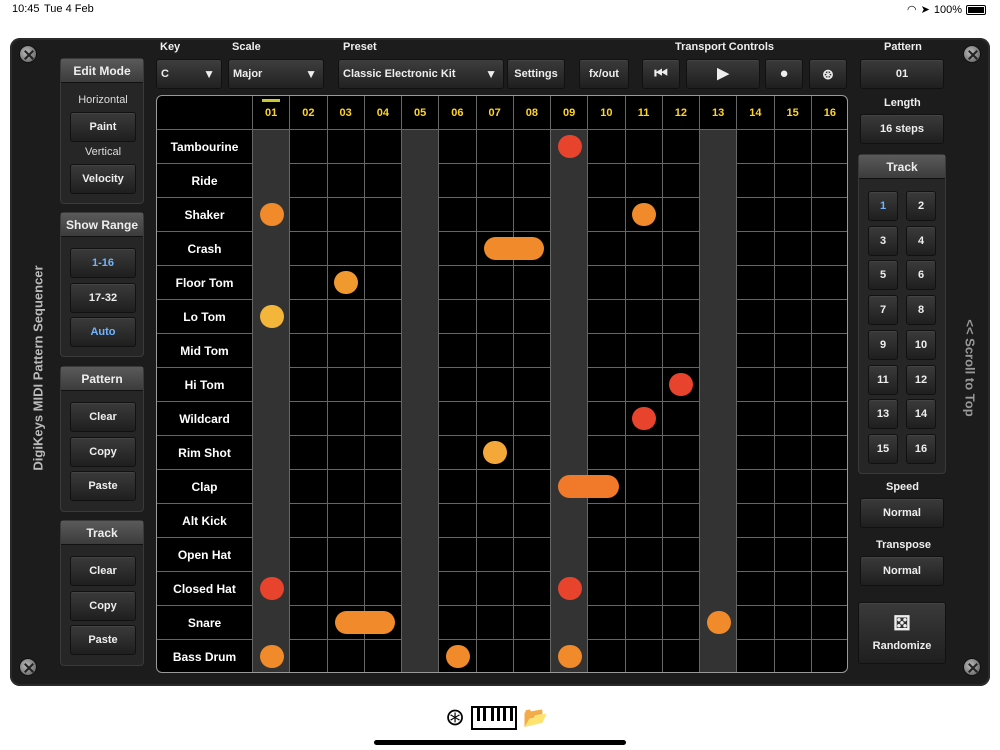 The image size is (1000, 750). What do you see at coordinates (921, 448) in the screenshot?
I see `track-button-16: 16` at bounding box center [921, 448].